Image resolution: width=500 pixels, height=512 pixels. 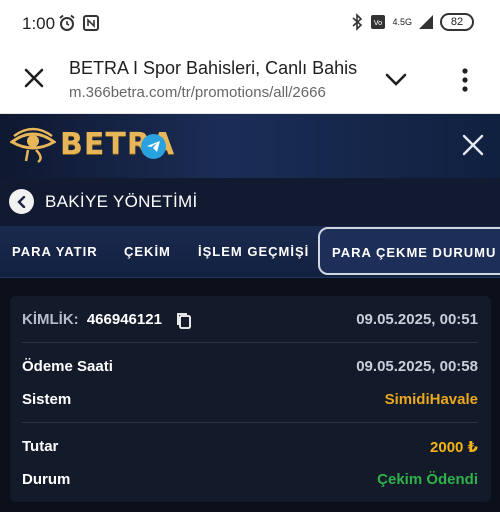 What do you see at coordinates (465, 80) in the screenshot?
I see `more-menu-icon` at bounding box center [465, 80].